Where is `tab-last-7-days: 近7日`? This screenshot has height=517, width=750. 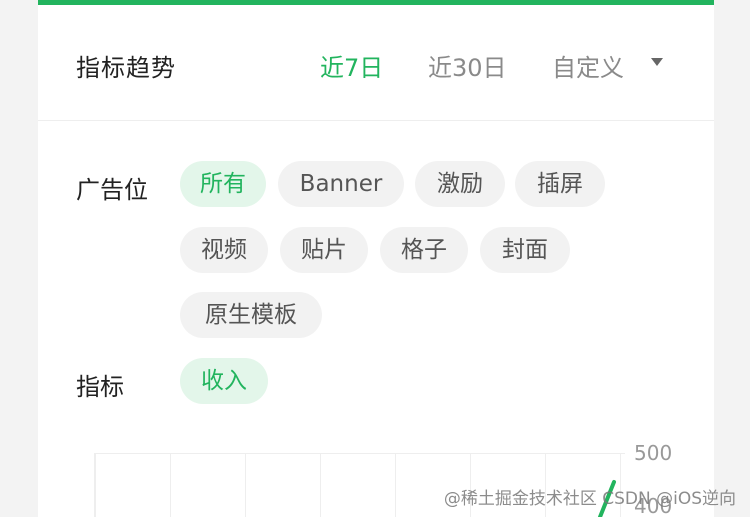
tab-last-7-days: 近7日 is located at coordinates (351, 65).